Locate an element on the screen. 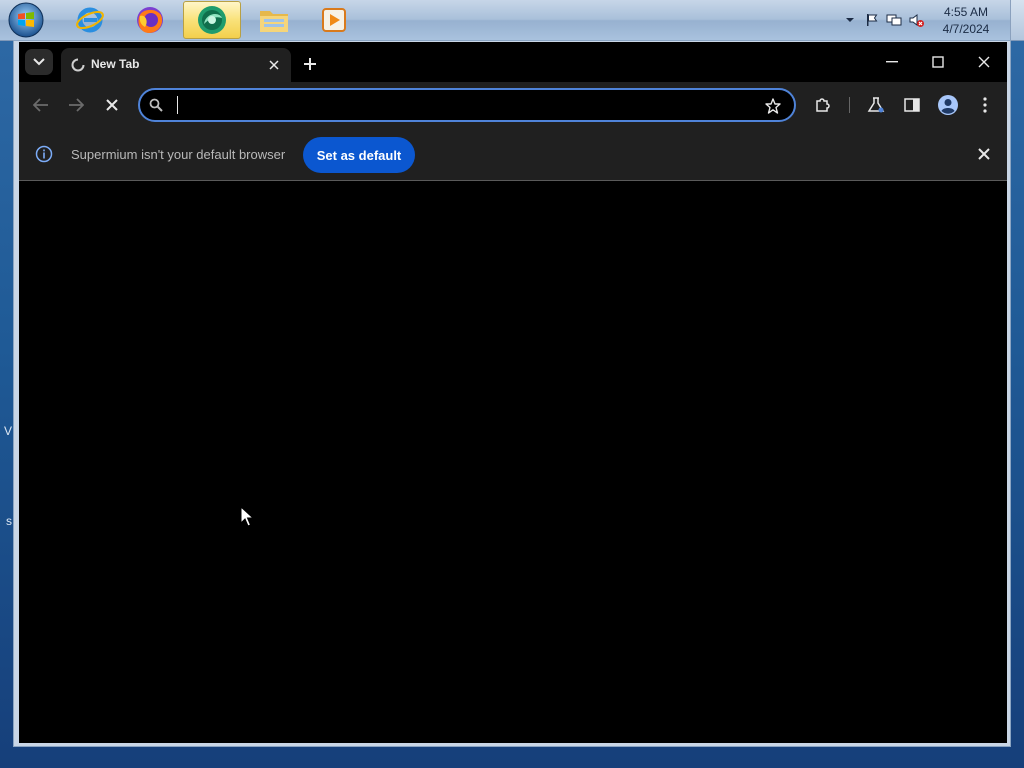 The image size is (1024, 768). extensions-button is located at coordinates (823, 105).